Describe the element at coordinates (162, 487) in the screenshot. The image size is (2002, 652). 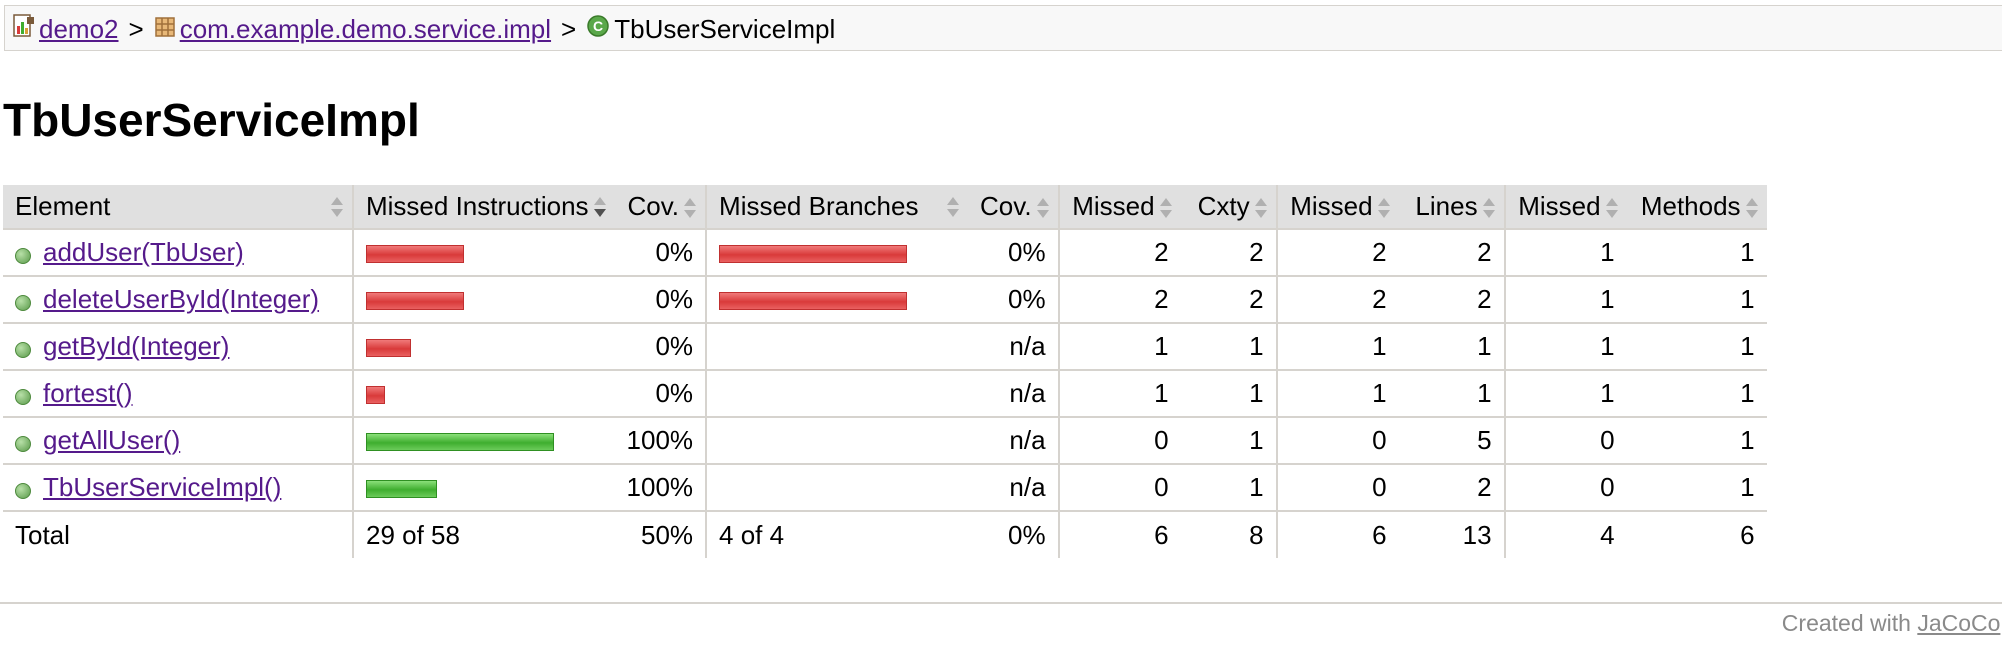
I see `element-link: TbUserServiceImpl()` at that location.